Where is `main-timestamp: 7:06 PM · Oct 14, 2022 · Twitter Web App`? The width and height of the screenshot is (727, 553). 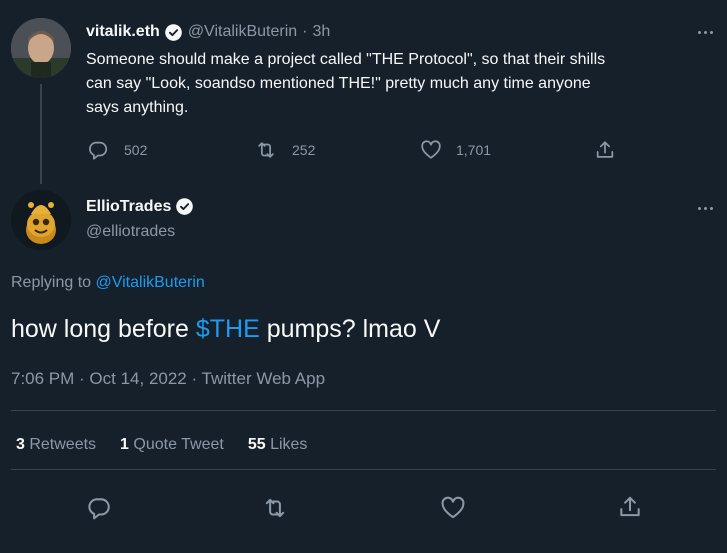 main-timestamp: 7:06 PM · Oct 14, 2022 · Twitter Web App is located at coordinates (168, 379).